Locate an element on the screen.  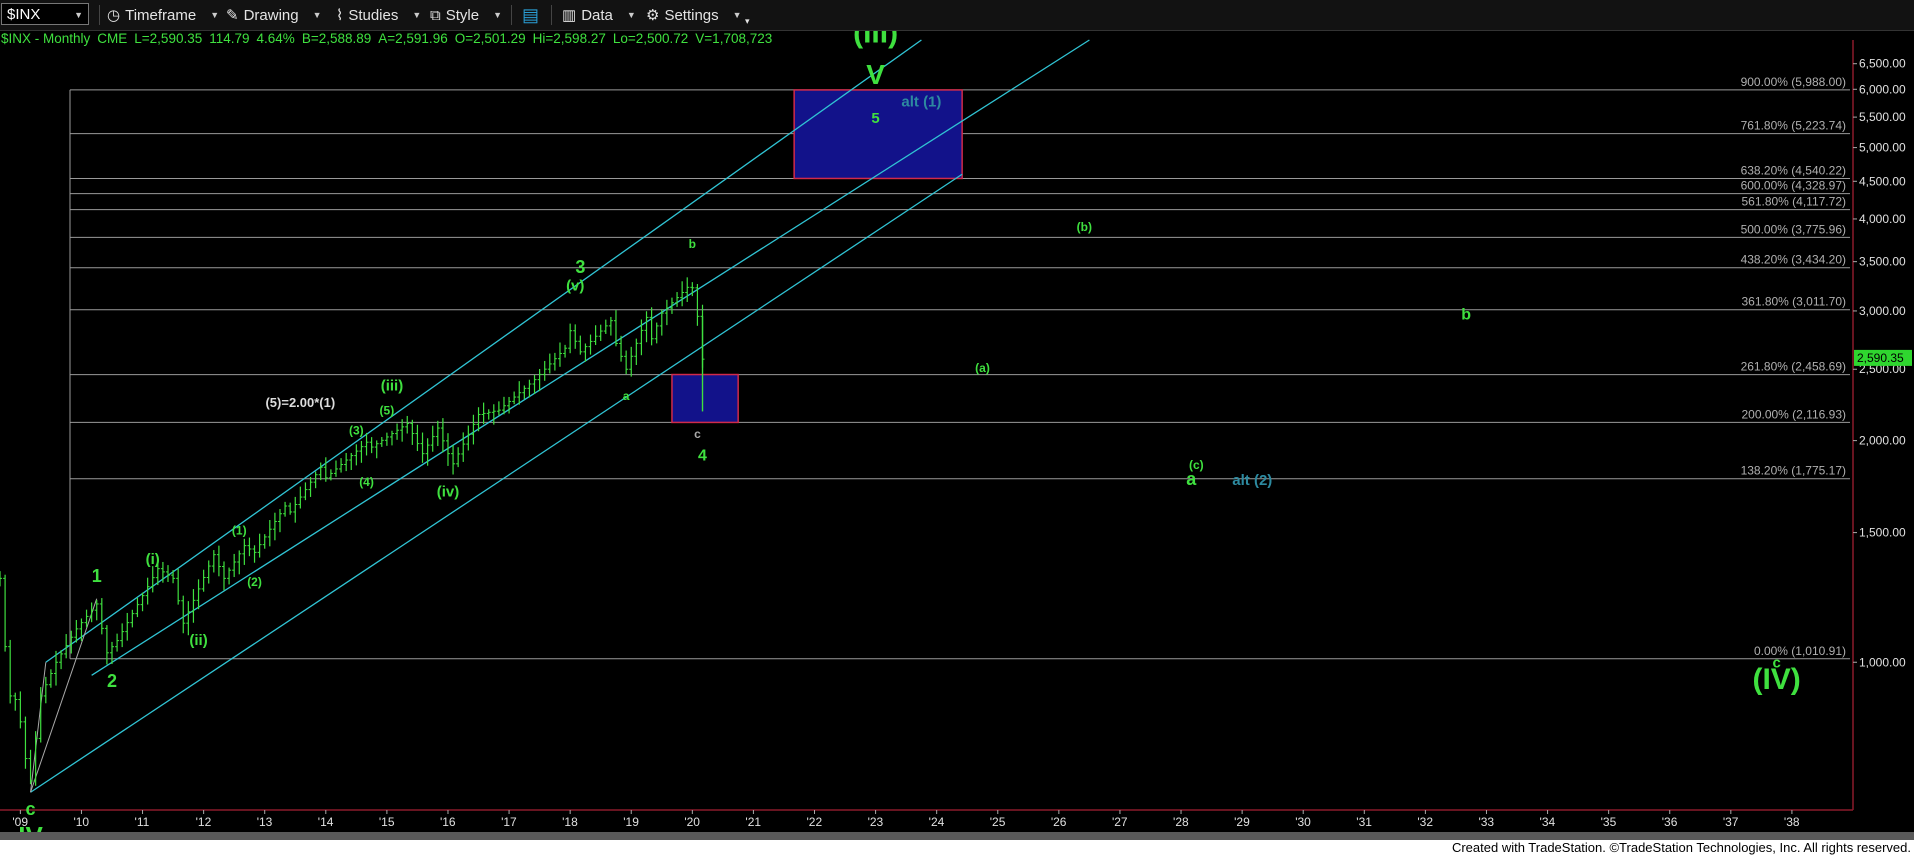
x-tick-label: '31 is located at coordinates (1364, 822).